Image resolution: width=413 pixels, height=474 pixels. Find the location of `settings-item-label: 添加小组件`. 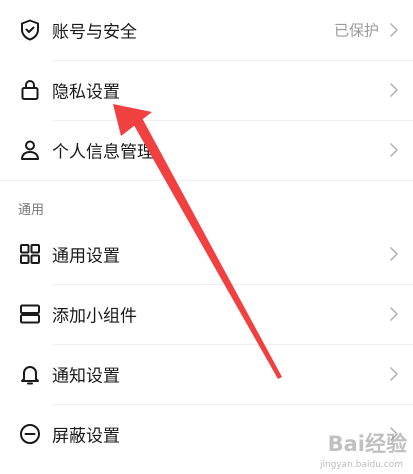

settings-item-label: 添加小组件 is located at coordinates (94, 316).